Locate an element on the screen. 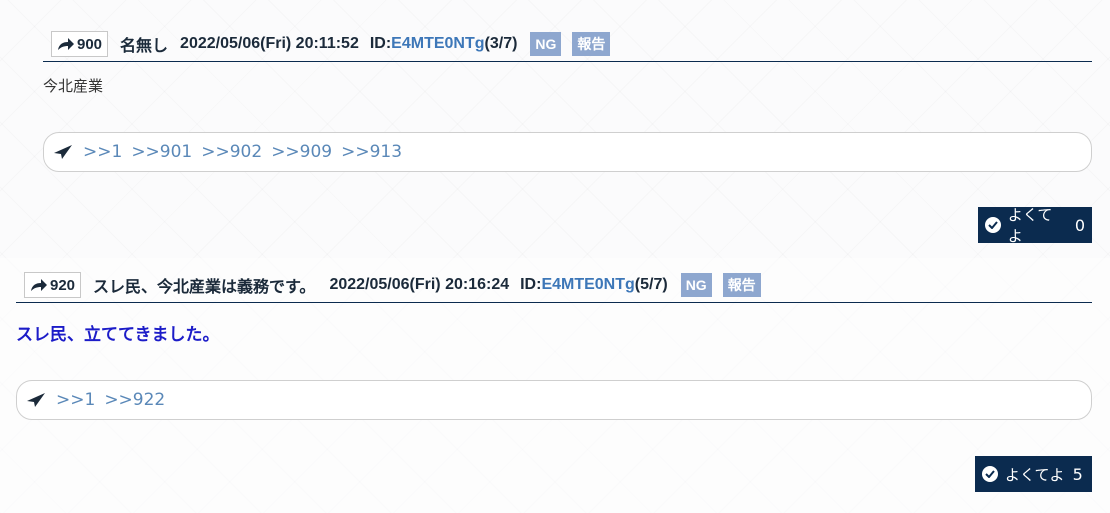  reply-links-box: >>1 >>922 is located at coordinates (554, 400).